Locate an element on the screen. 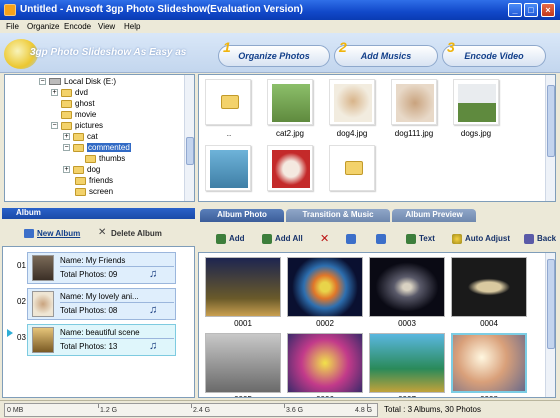  tree-item: + dvd is located at coordinates (69, 93).